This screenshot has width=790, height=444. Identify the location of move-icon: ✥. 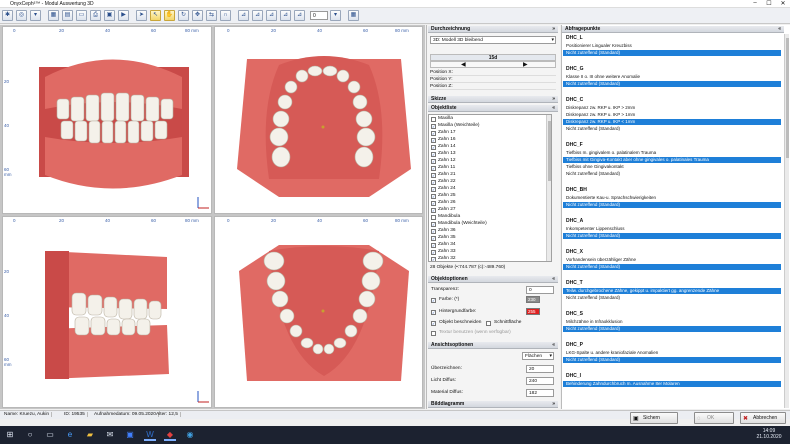
(197, 15).